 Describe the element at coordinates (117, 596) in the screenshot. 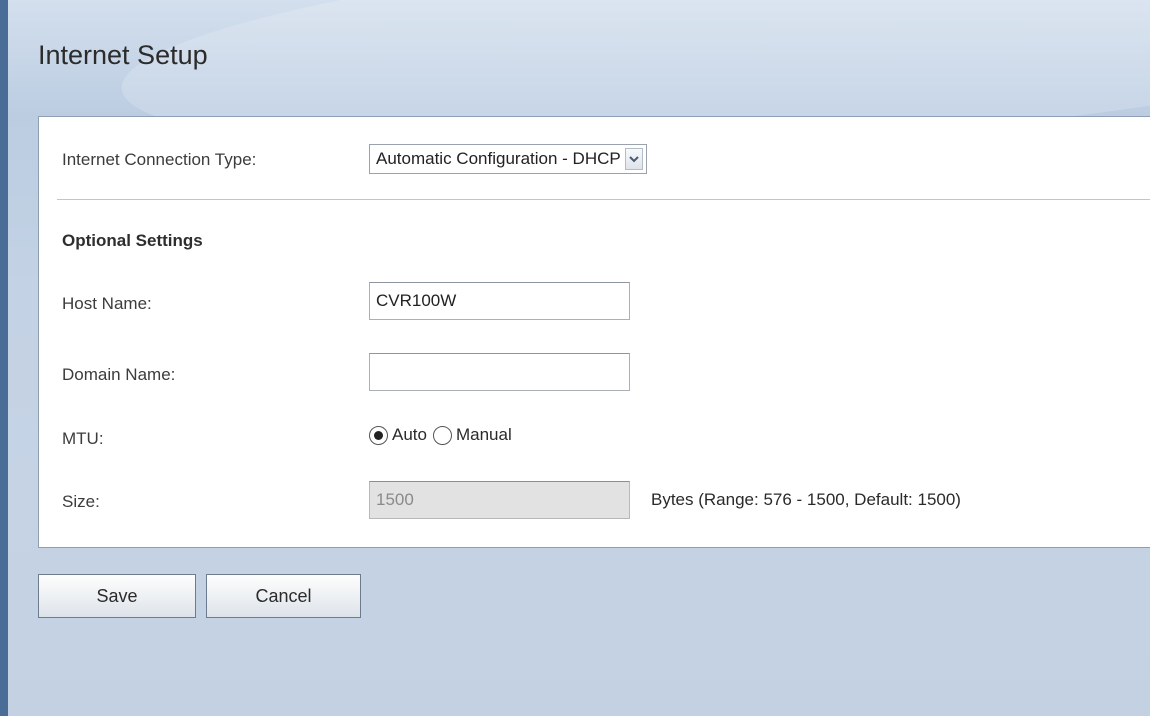

I see `save-button: Save` at that location.